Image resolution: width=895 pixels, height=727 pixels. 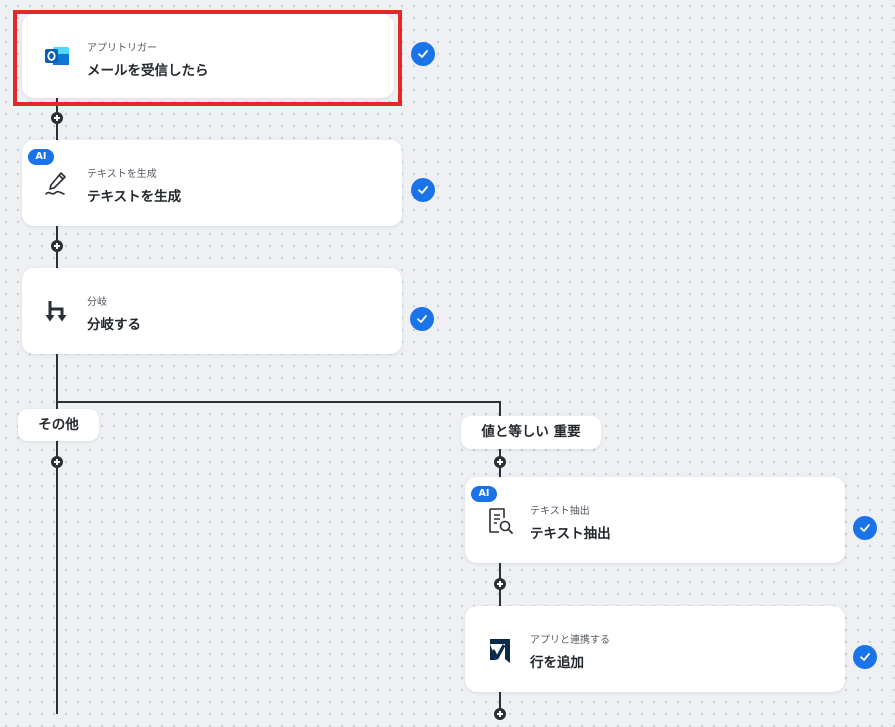 I want to click on branch-label-other: その他, so click(x=58, y=425).